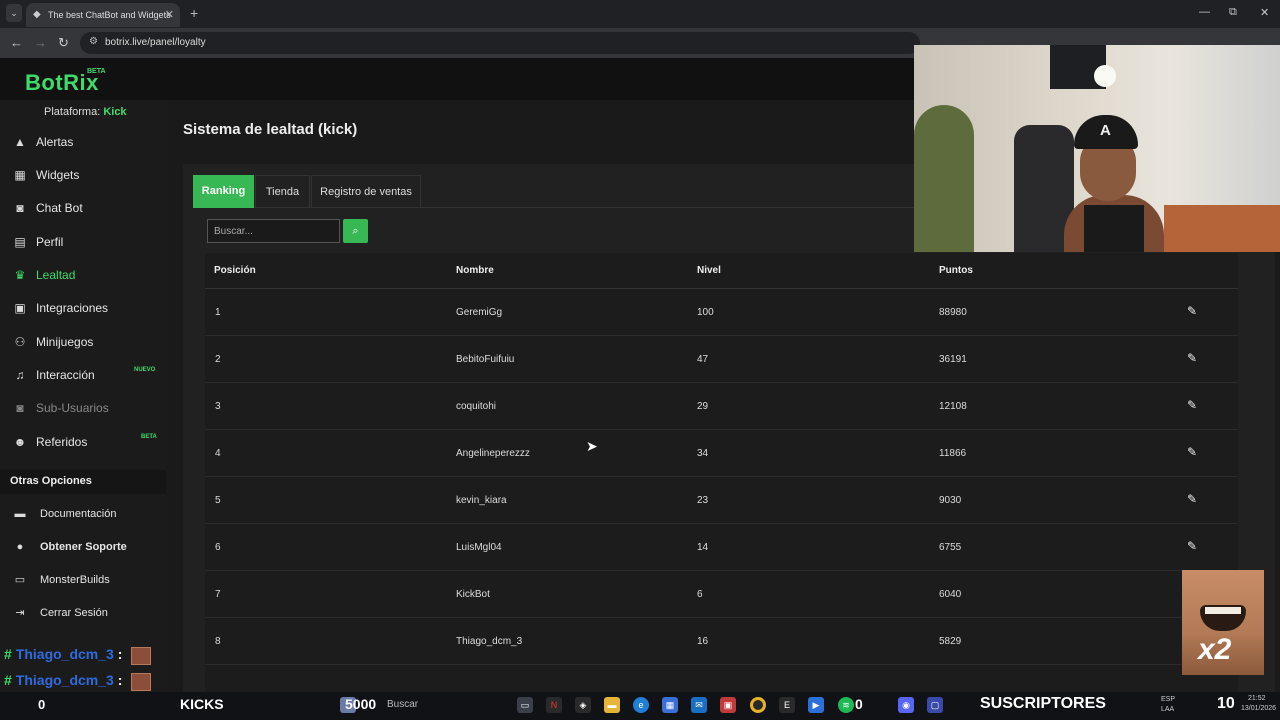 The image size is (1280, 720). What do you see at coordinates (83, 375) in the screenshot?
I see `sidebar-item-interaccion: ♫ Interacción` at bounding box center [83, 375].